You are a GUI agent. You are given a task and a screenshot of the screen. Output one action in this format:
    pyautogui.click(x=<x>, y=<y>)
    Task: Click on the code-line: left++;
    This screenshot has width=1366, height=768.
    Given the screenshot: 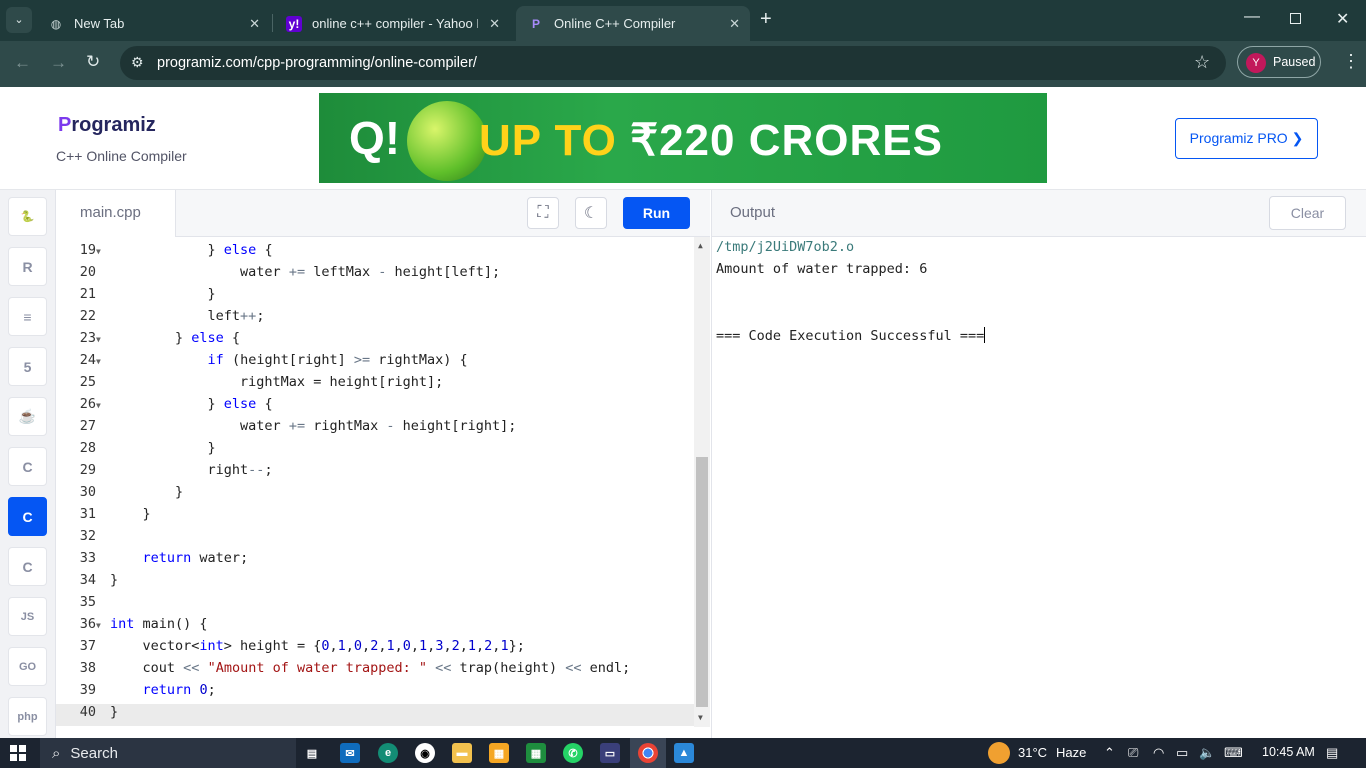 What is the action you would take?
    pyautogui.click(x=187, y=316)
    